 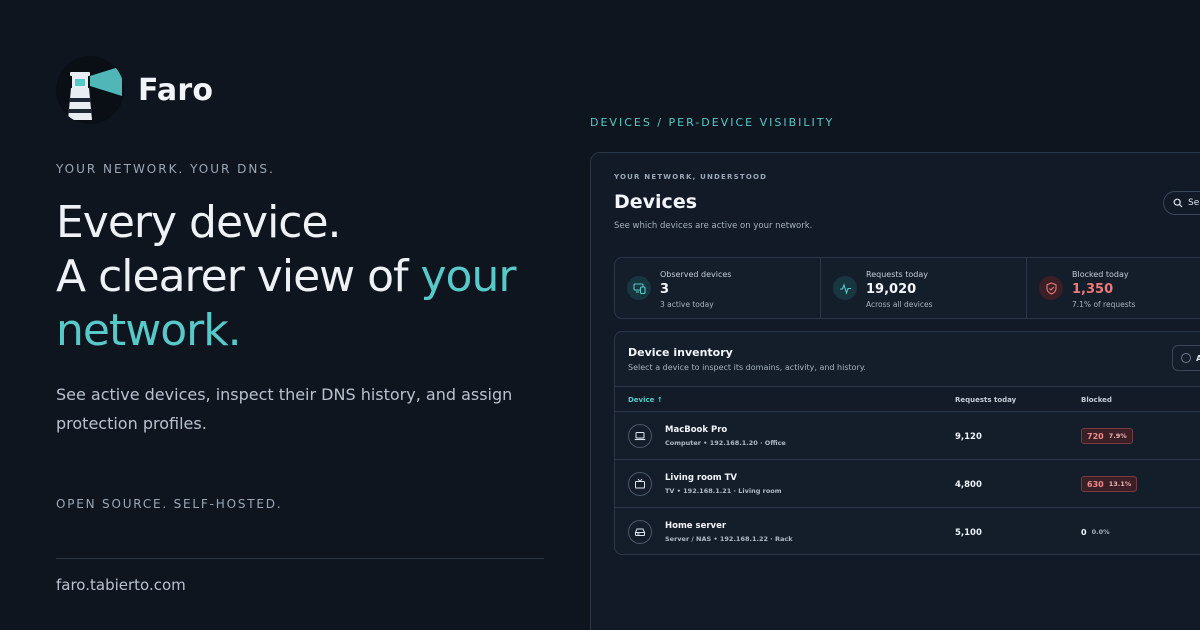 What do you see at coordinates (691, 177) in the screenshot?
I see `panel-eyebrow: YOUR NETWORK, UNDERSTOOD` at bounding box center [691, 177].